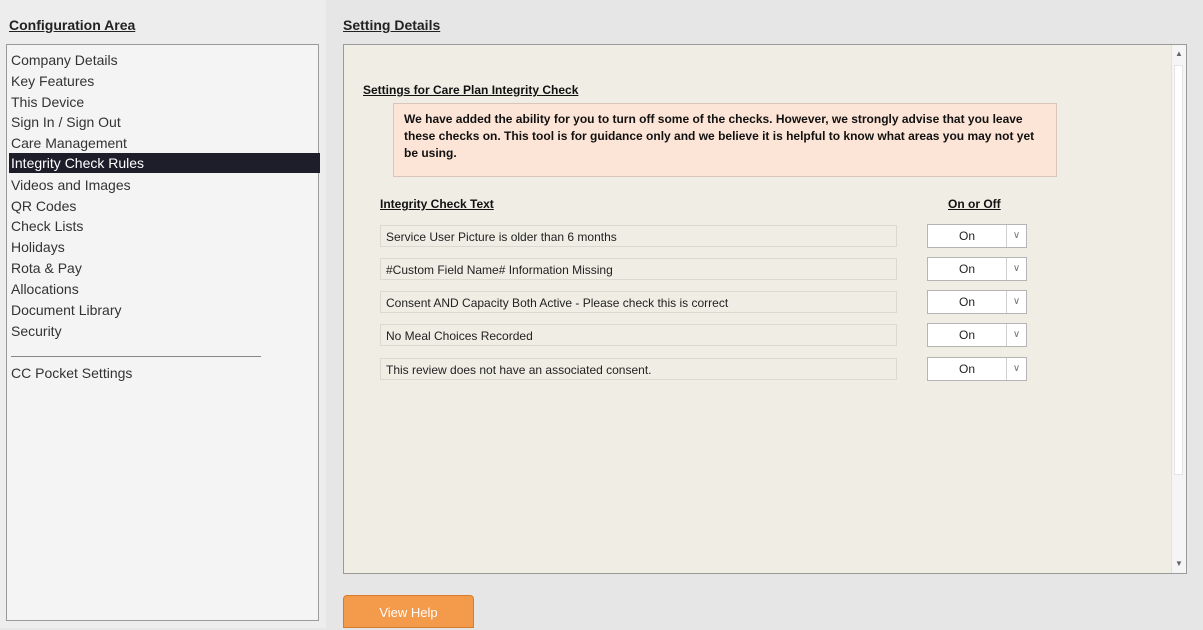 Image resolution: width=1203 pixels, height=630 pixels. I want to click on rule-text-custom-field: #Custom Field Name# Information Missing, so click(638, 269).